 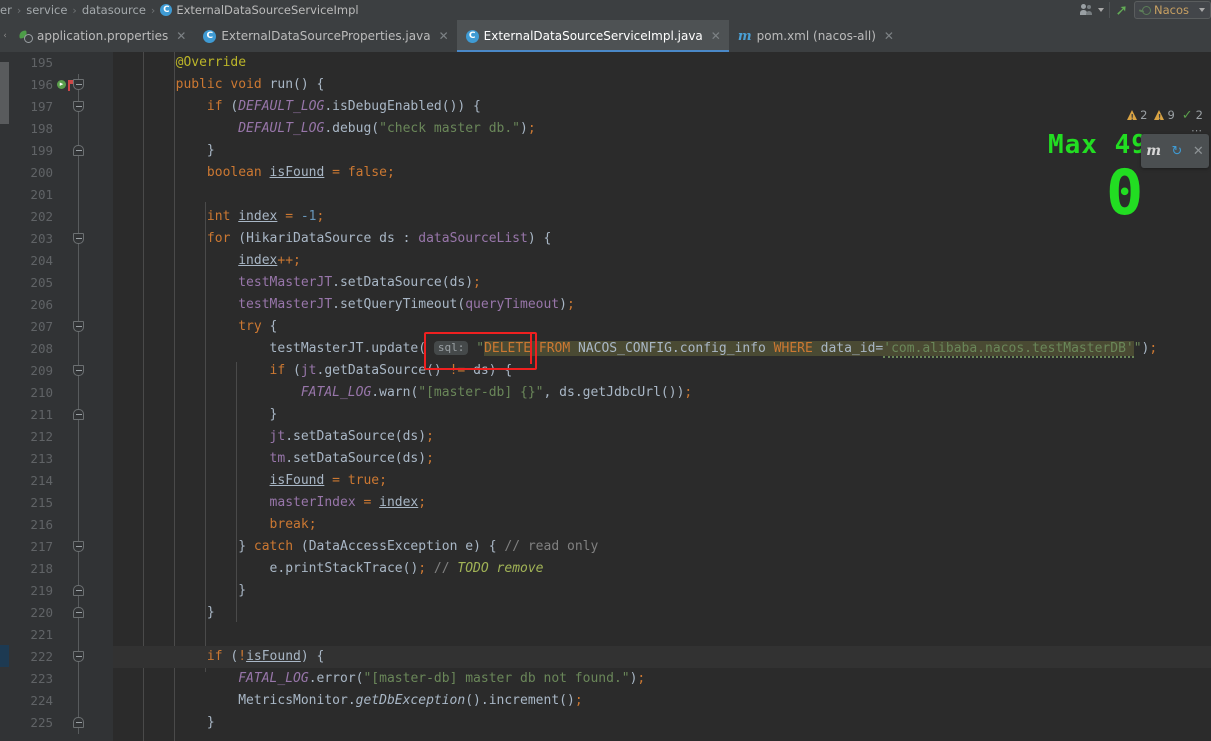 What do you see at coordinates (593, 36) in the screenshot?
I see `tab-external-datasource-service-impl: C ExternalDataSourceServiceImpl.java ✕` at bounding box center [593, 36].